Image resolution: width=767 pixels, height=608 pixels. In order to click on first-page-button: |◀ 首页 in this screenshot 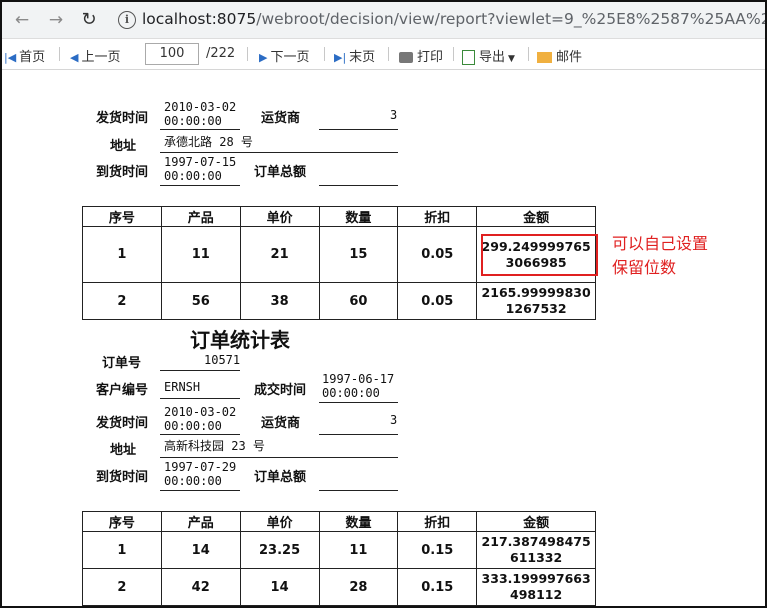, I will do `click(24, 55)`.